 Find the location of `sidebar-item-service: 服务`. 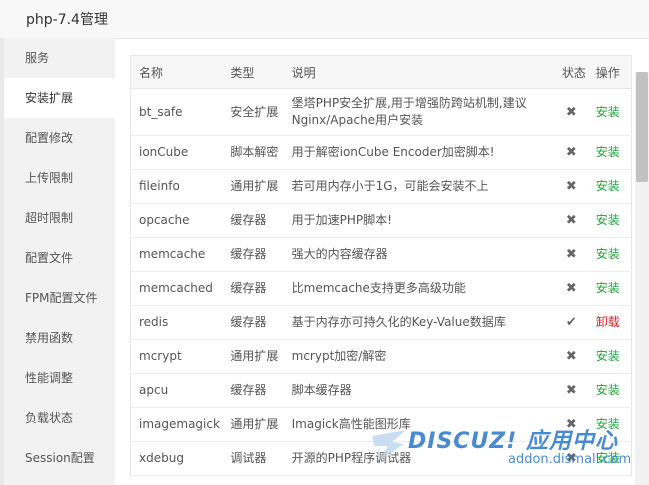

sidebar-item-service: 服务 is located at coordinates (59, 58).